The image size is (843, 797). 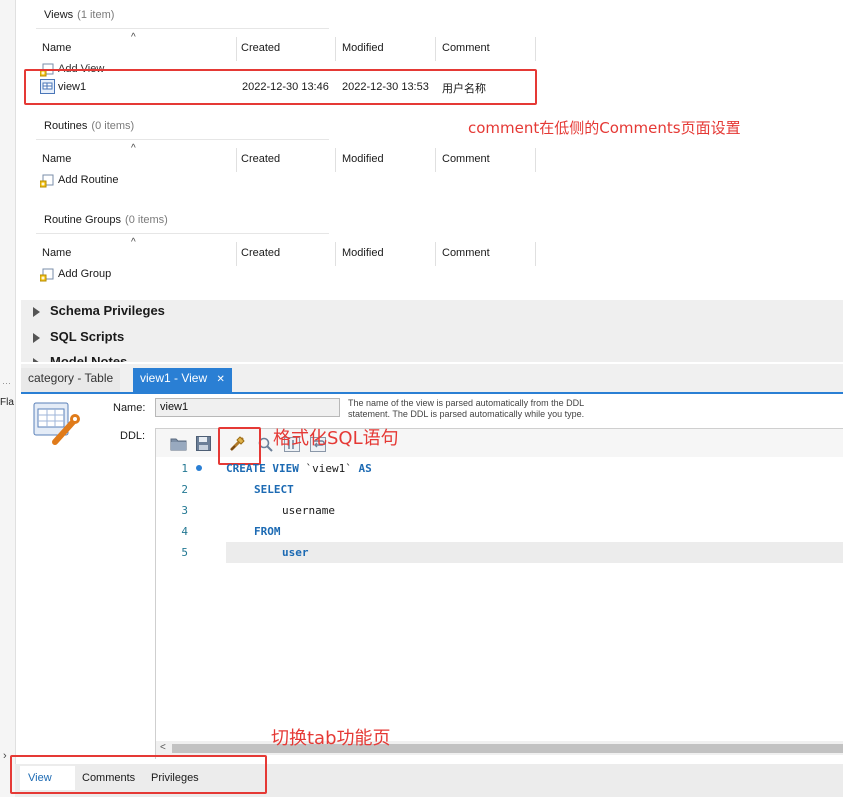 What do you see at coordinates (466, 253) in the screenshot?
I see `groups-col-comment: Comment` at bounding box center [466, 253].